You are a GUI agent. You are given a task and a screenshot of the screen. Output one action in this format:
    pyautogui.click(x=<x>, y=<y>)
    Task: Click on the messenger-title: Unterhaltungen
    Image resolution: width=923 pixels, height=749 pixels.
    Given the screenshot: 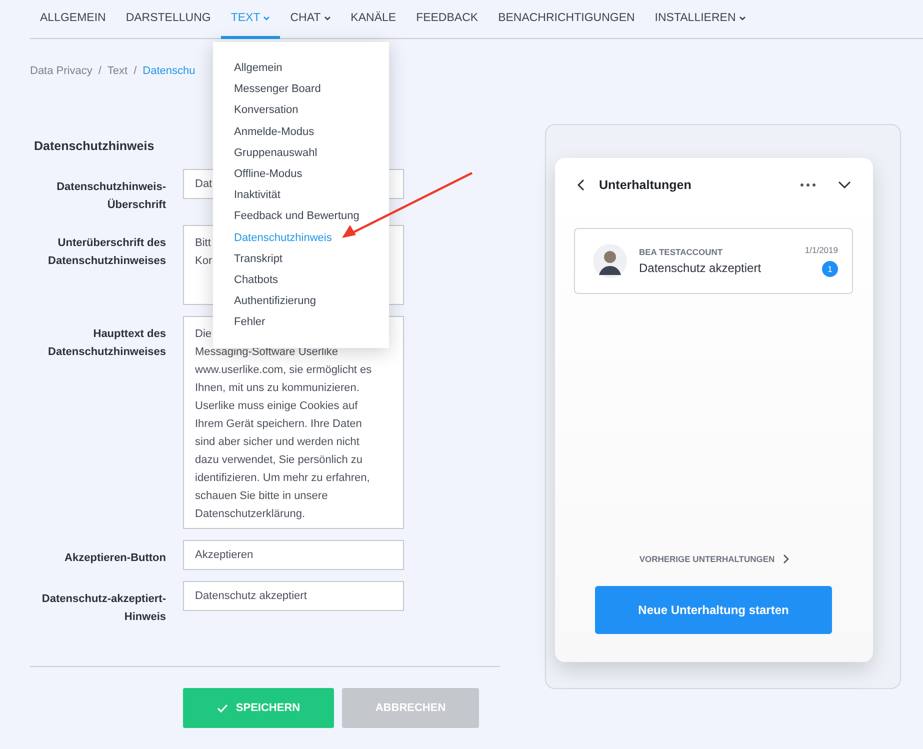 What is the action you would take?
    pyautogui.click(x=645, y=185)
    